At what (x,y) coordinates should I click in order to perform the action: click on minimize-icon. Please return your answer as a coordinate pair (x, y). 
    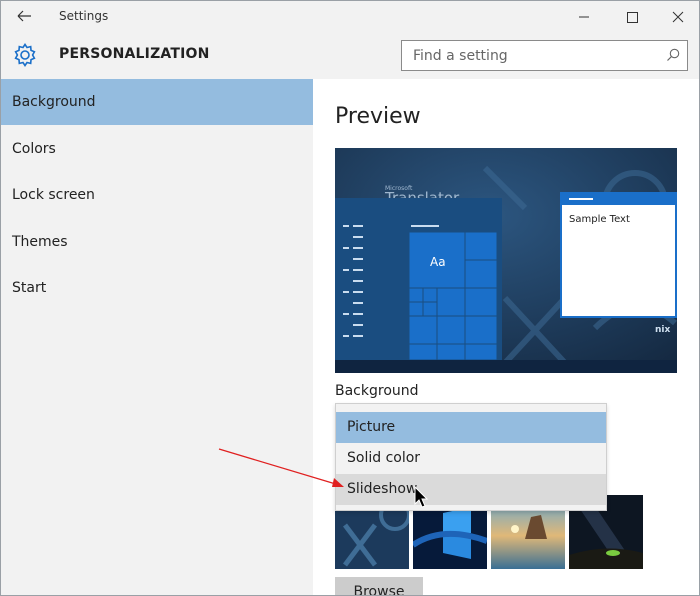
    Looking at the image, I should click on (584, 17).